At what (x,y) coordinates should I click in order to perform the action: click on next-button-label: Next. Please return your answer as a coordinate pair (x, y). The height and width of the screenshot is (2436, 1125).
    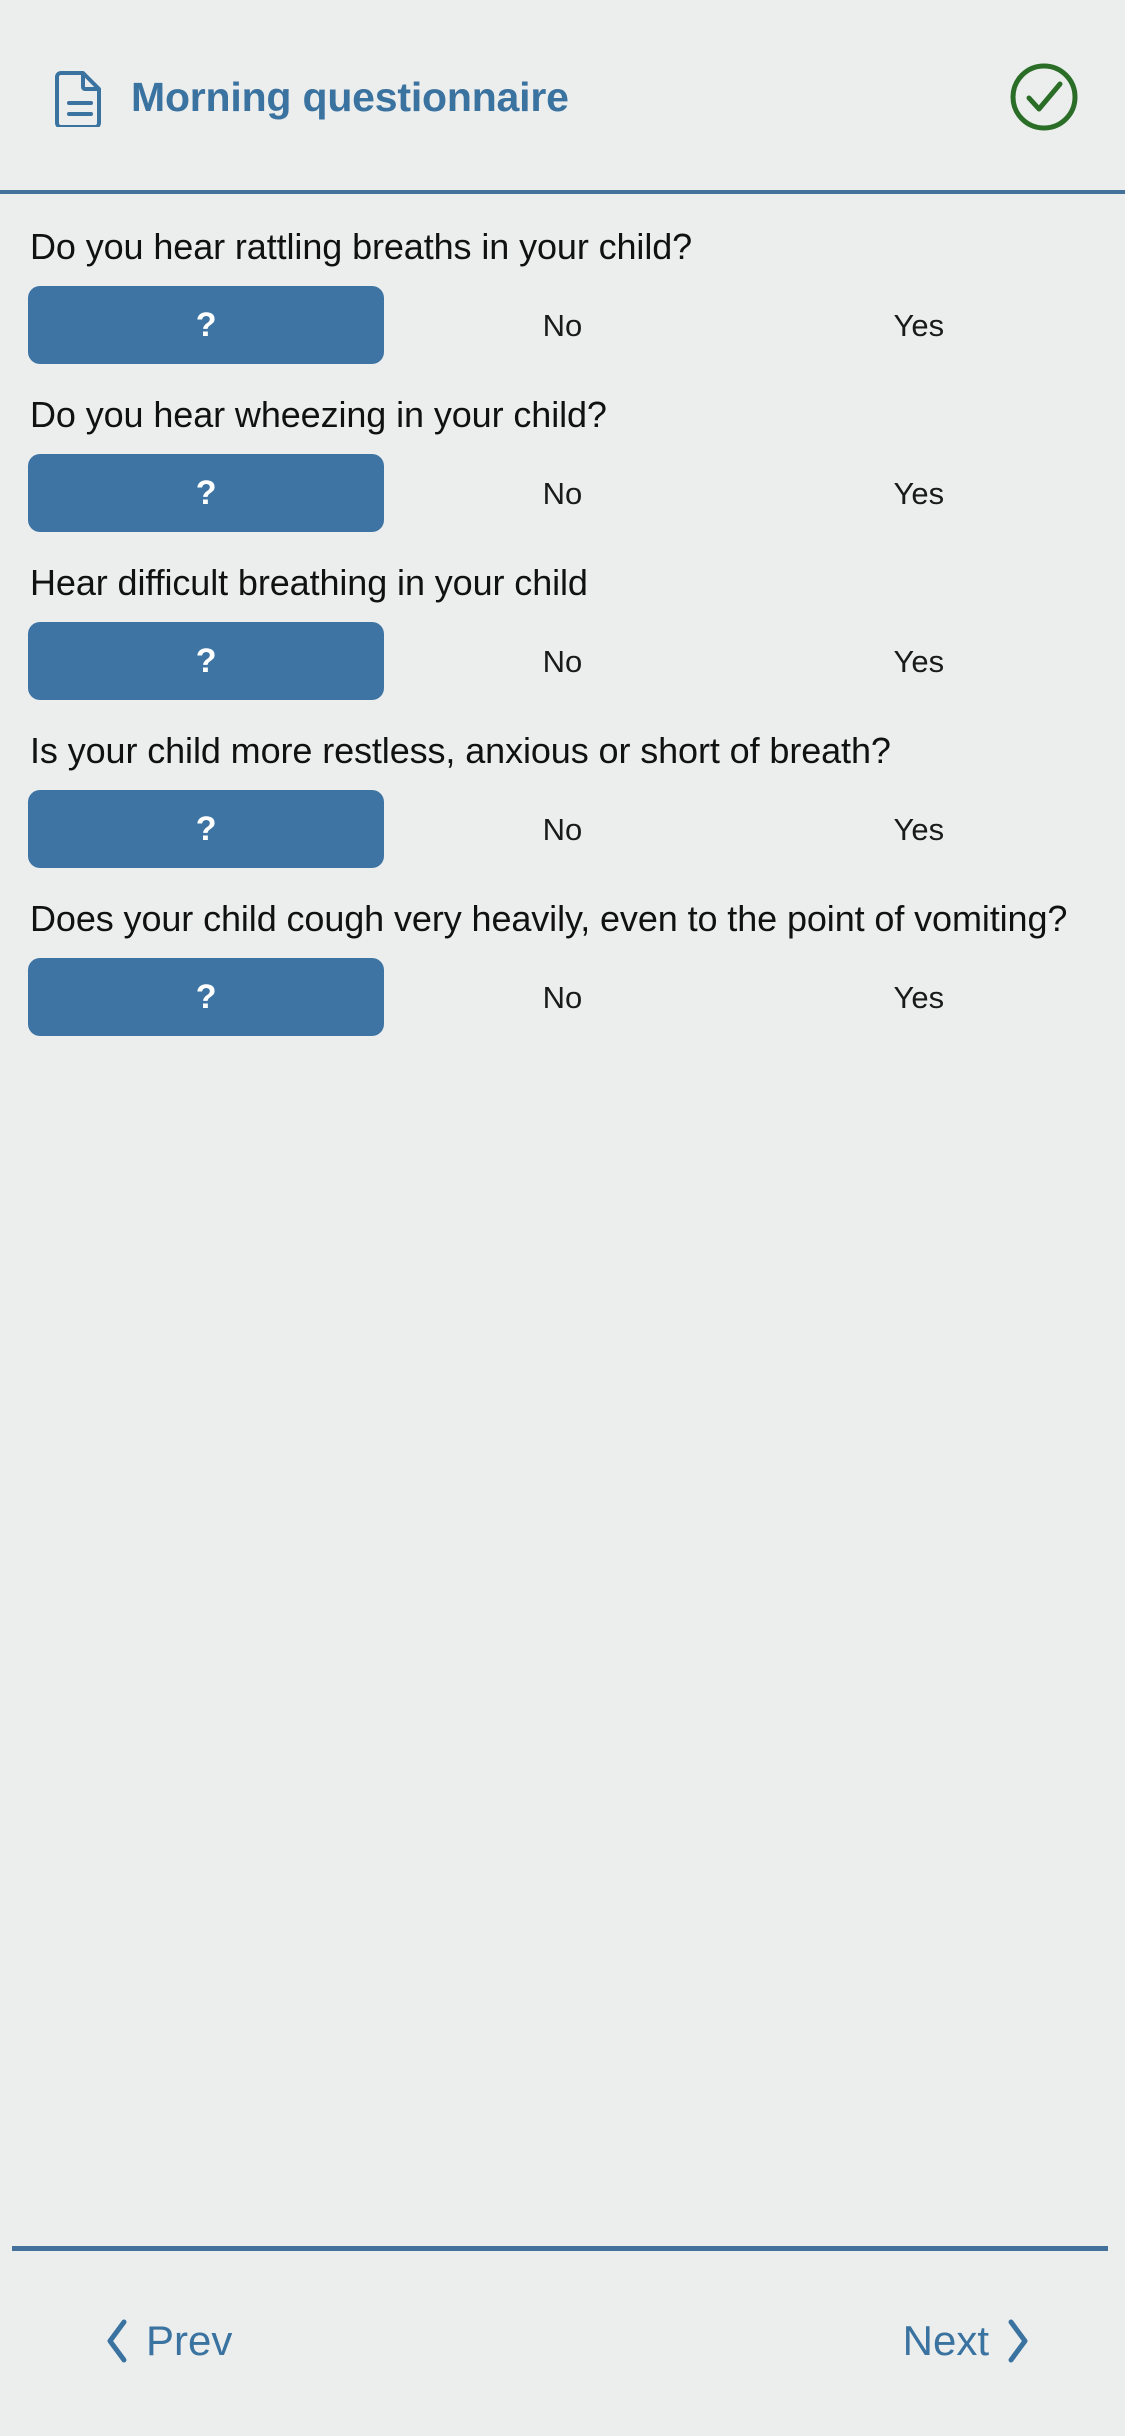
    Looking at the image, I should click on (945, 2340).